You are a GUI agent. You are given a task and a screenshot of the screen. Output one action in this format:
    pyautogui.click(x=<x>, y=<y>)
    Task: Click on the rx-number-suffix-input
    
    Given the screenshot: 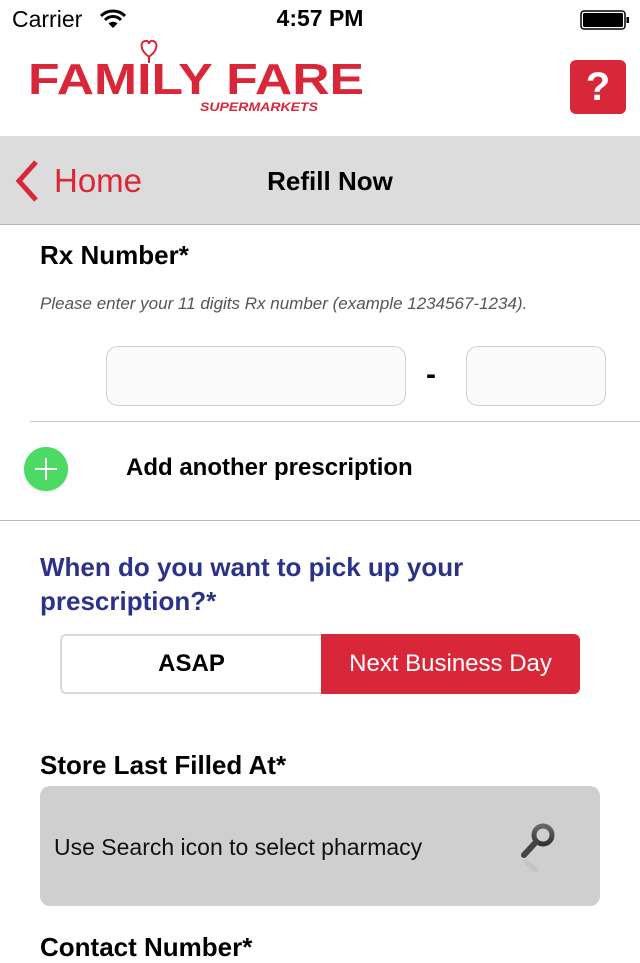 What is the action you would take?
    pyautogui.click(x=536, y=376)
    